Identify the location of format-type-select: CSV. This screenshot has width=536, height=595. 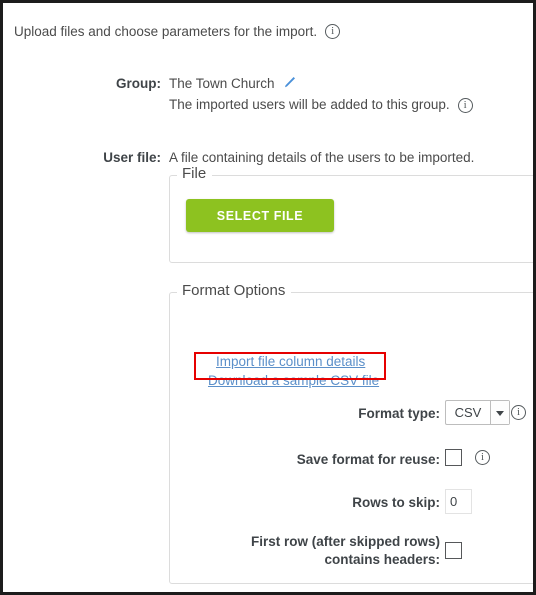
(477, 412).